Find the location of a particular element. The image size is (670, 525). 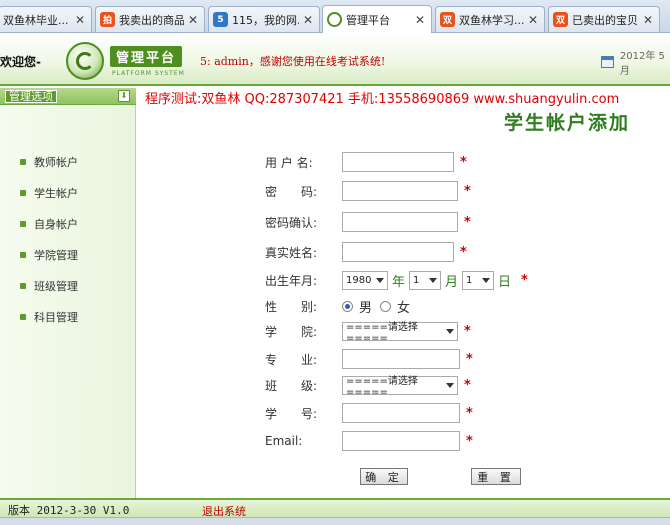

sidebar-item-class: 班级管理 is located at coordinates (49, 285).